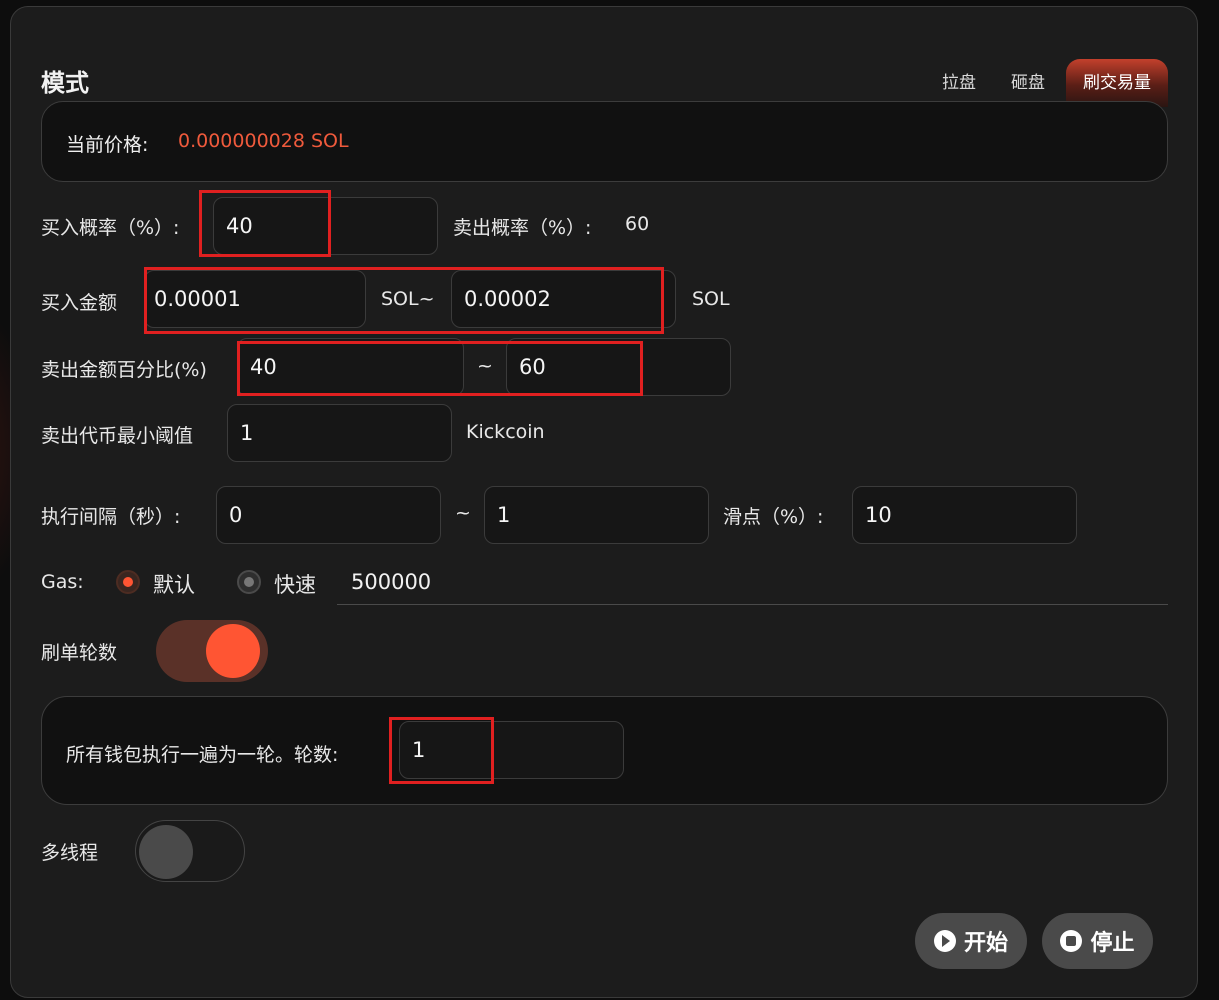  What do you see at coordinates (959, 83) in the screenshot?
I see `tab-pump: 拉盘` at bounding box center [959, 83].